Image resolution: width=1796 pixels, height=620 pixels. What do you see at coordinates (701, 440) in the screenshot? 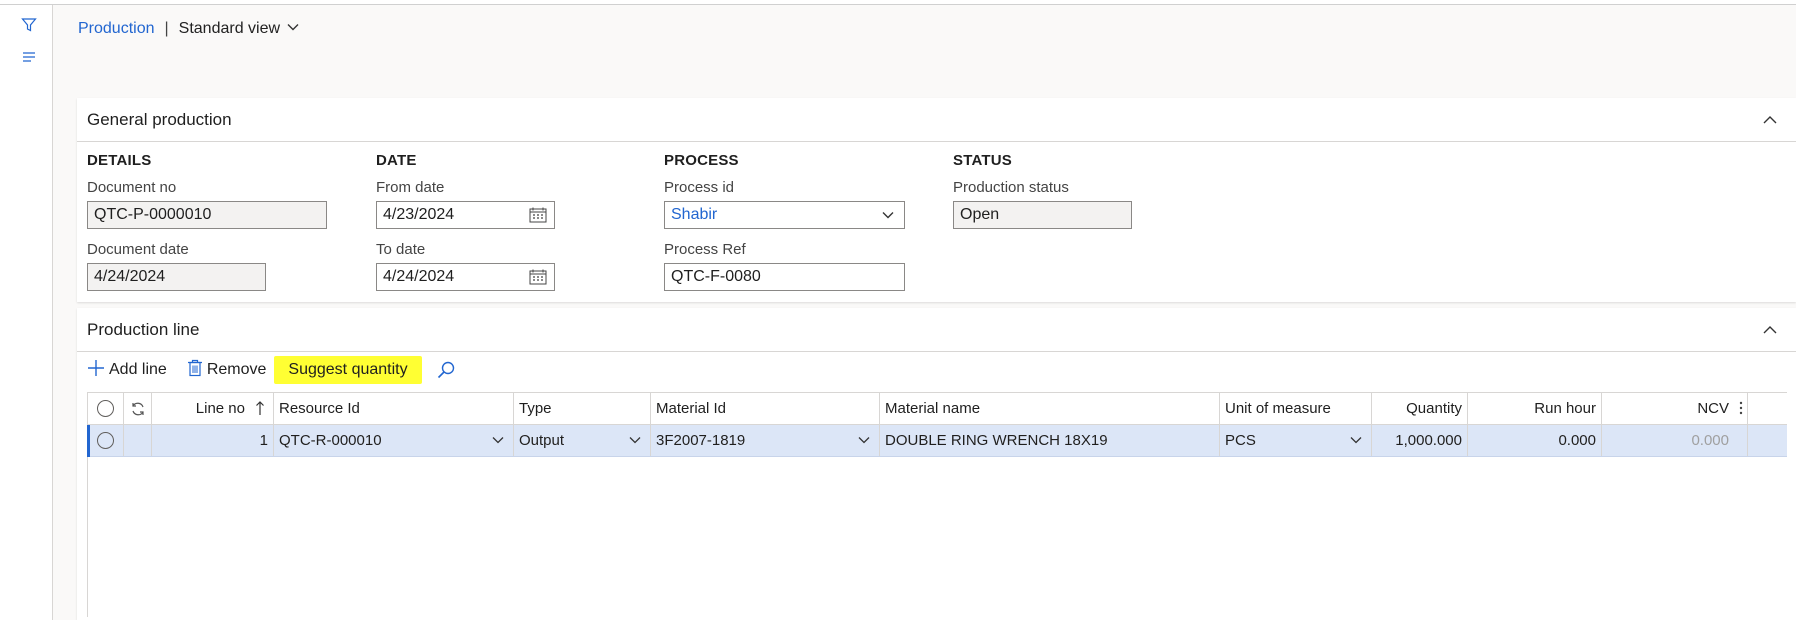
I see `material-id-value: 3F2007-1819` at bounding box center [701, 440].